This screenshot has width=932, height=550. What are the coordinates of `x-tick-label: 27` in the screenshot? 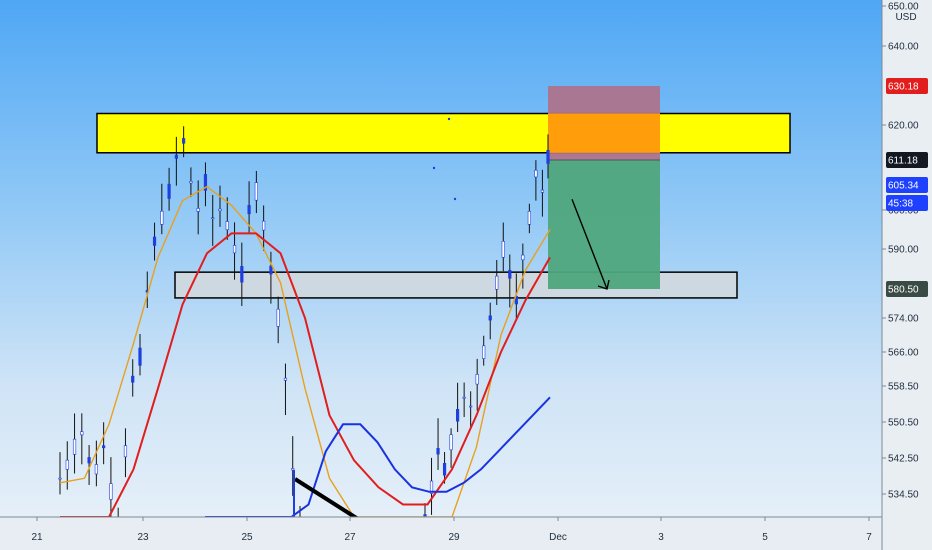 It's located at (350, 537).